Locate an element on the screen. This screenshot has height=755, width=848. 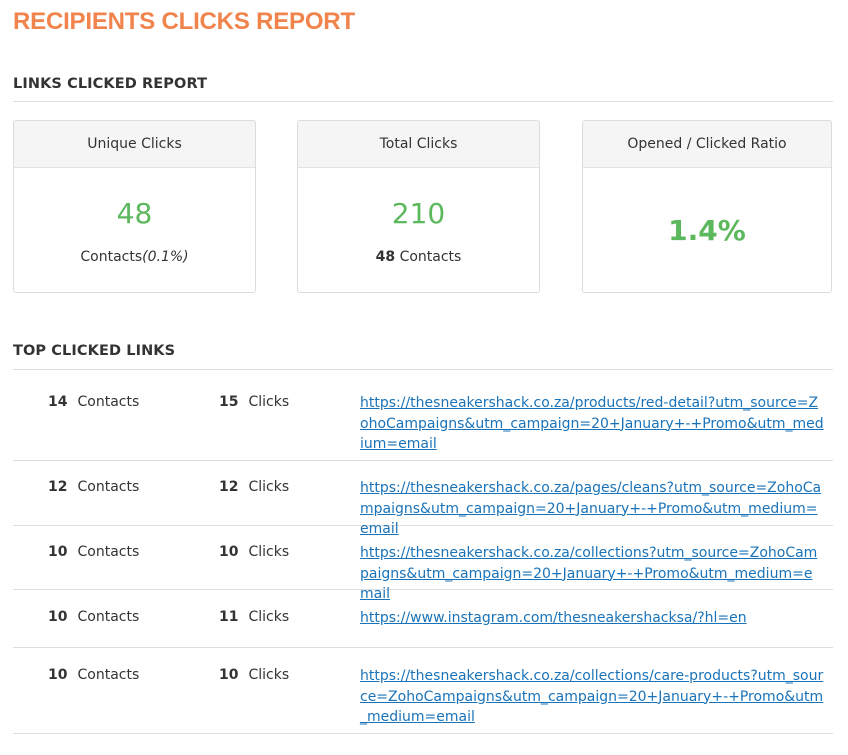
row-clicks: 12 Clicks is located at coordinates (254, 487).